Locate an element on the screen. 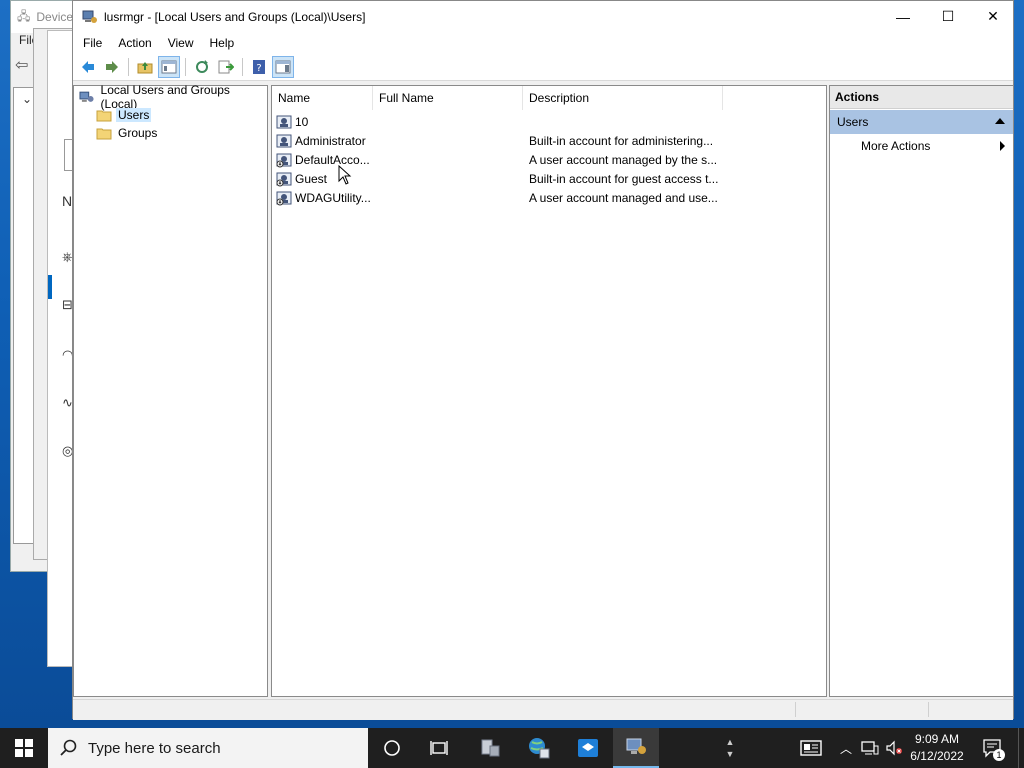 Image resolution: width=1024 pixels, height=768 pixels. network-status-icon is located at coordinates (870, 748).